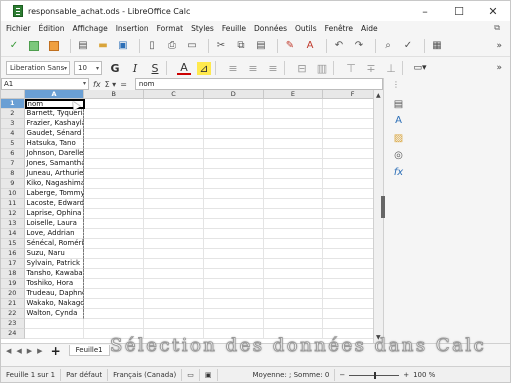  I want to click on toolbar-overflow-icon: », so click(499, 46).